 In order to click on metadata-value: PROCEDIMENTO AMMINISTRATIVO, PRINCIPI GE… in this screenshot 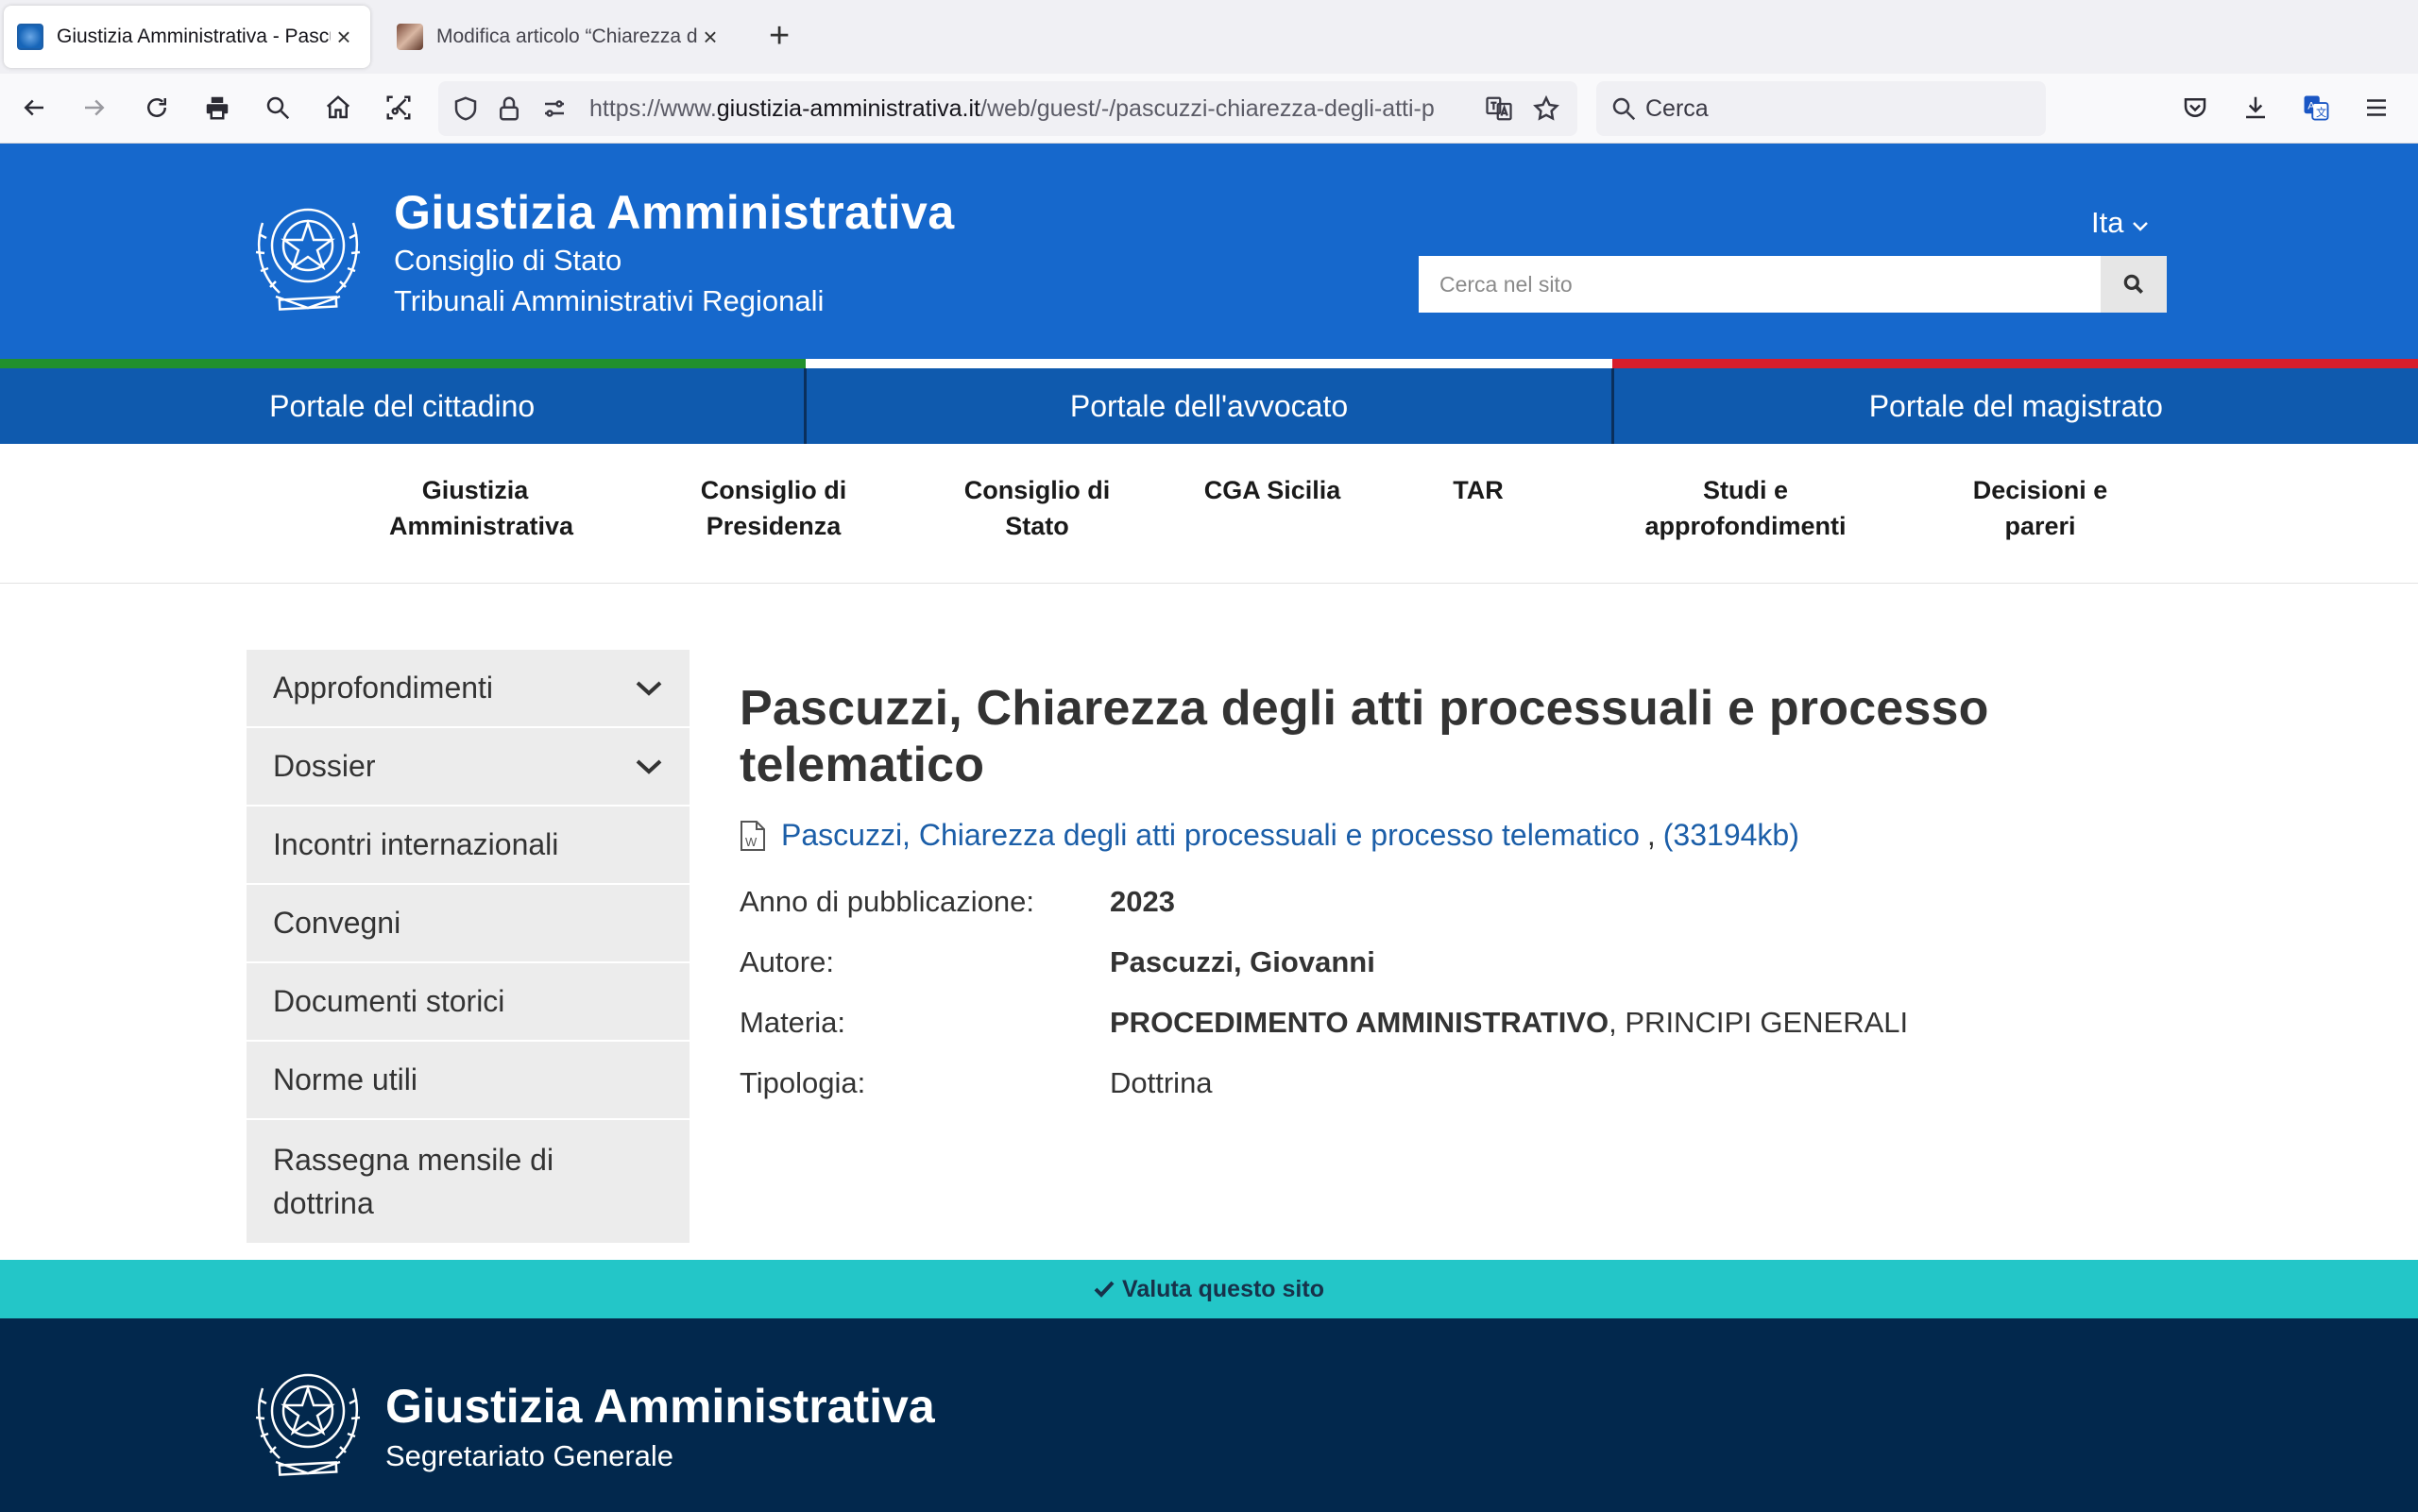, I will do `click(1509, 1023)`.